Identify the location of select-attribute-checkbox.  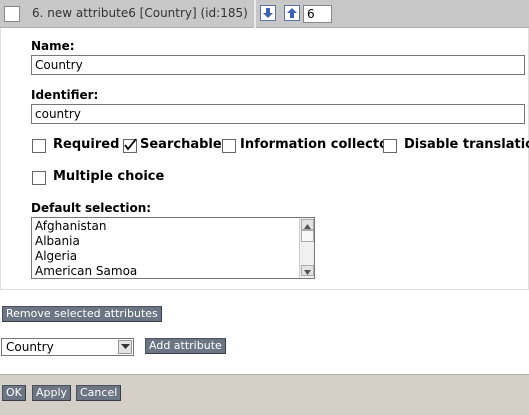
(12, 14).